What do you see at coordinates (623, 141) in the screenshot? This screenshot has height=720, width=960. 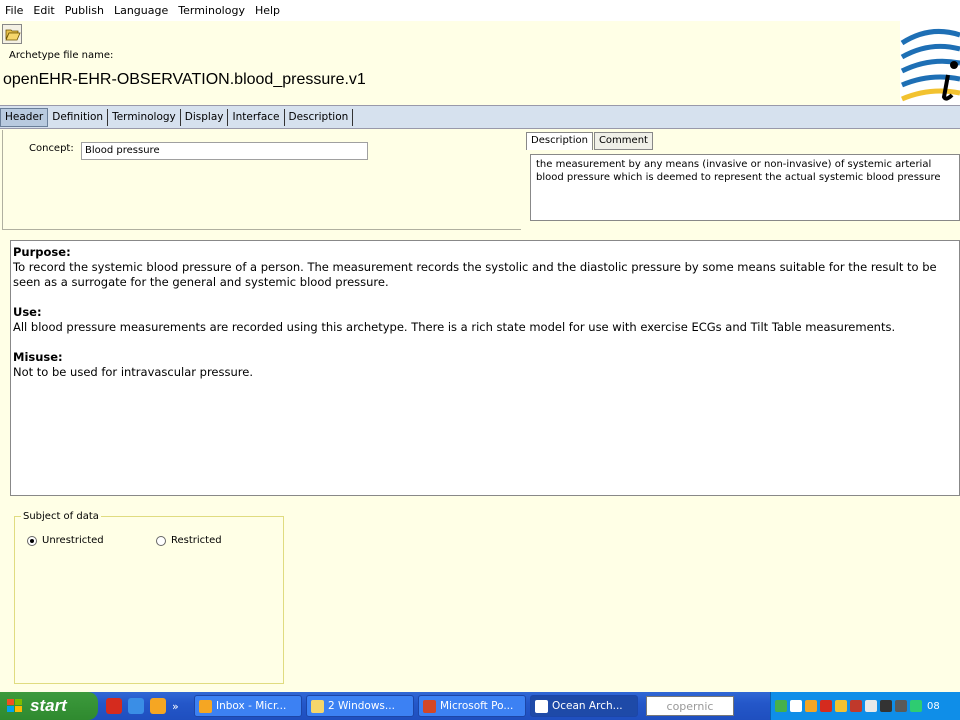 I see `tab-concept-comment: Comment` at bounding box center [623, 141].